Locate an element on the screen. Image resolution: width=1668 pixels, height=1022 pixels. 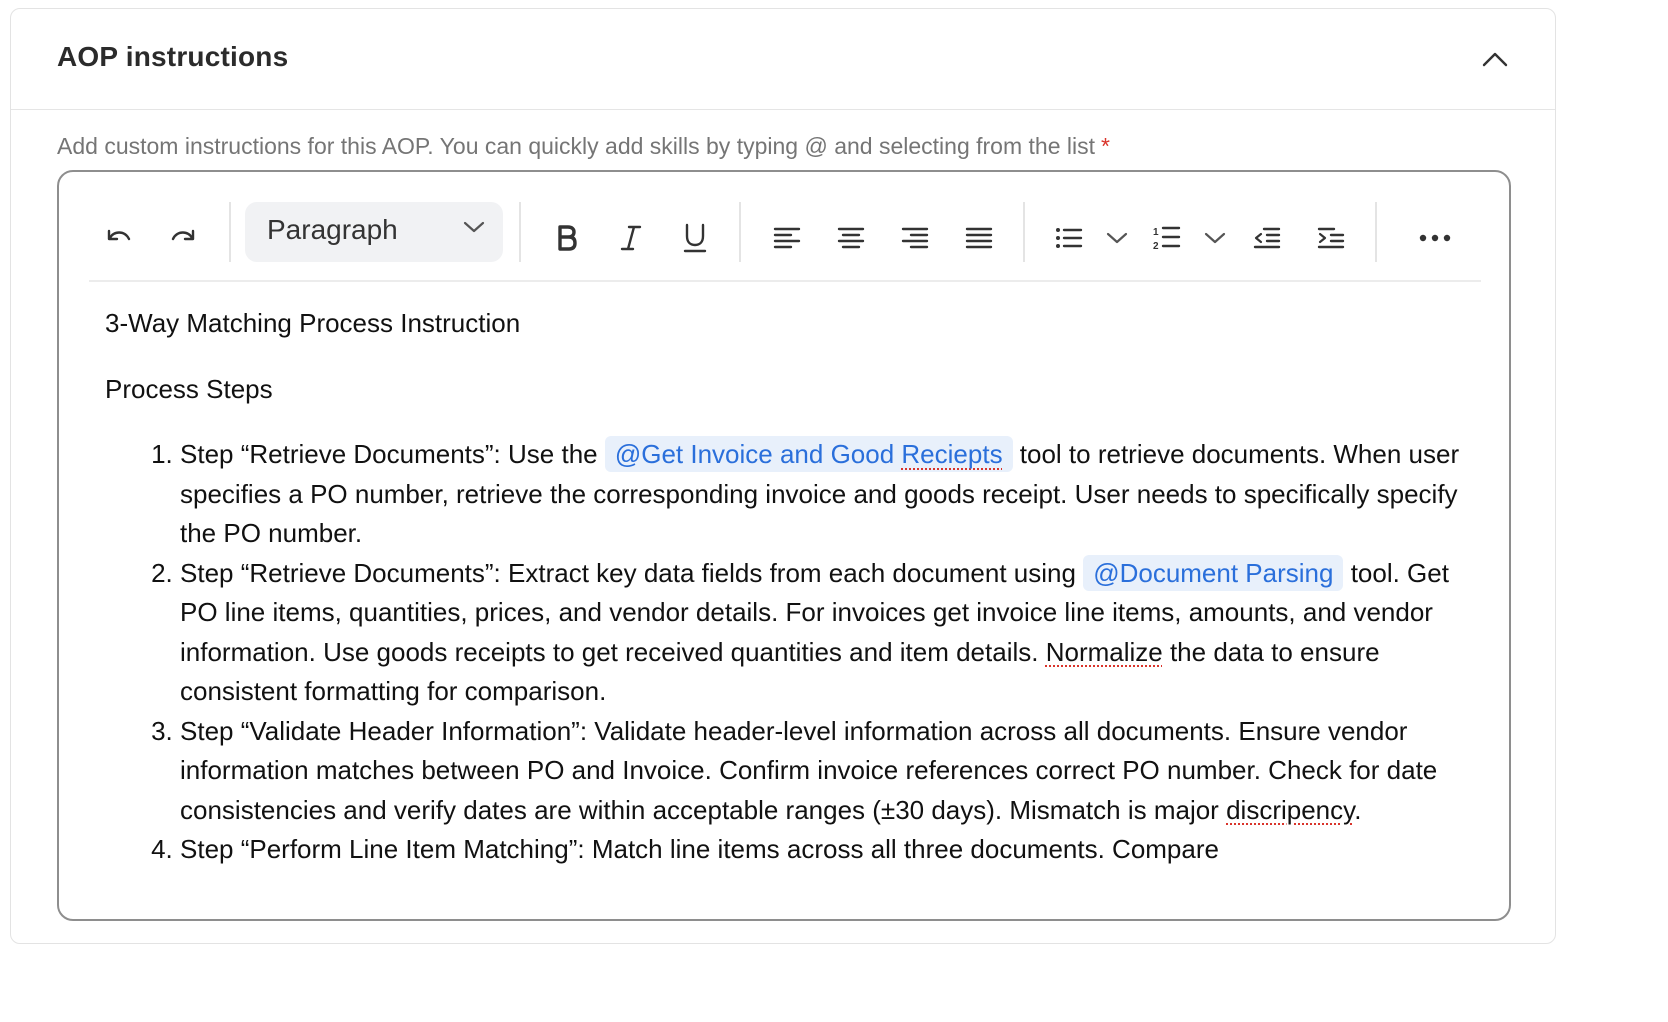
misspelled-word: Reciepts is located at coordinates (952, 454).